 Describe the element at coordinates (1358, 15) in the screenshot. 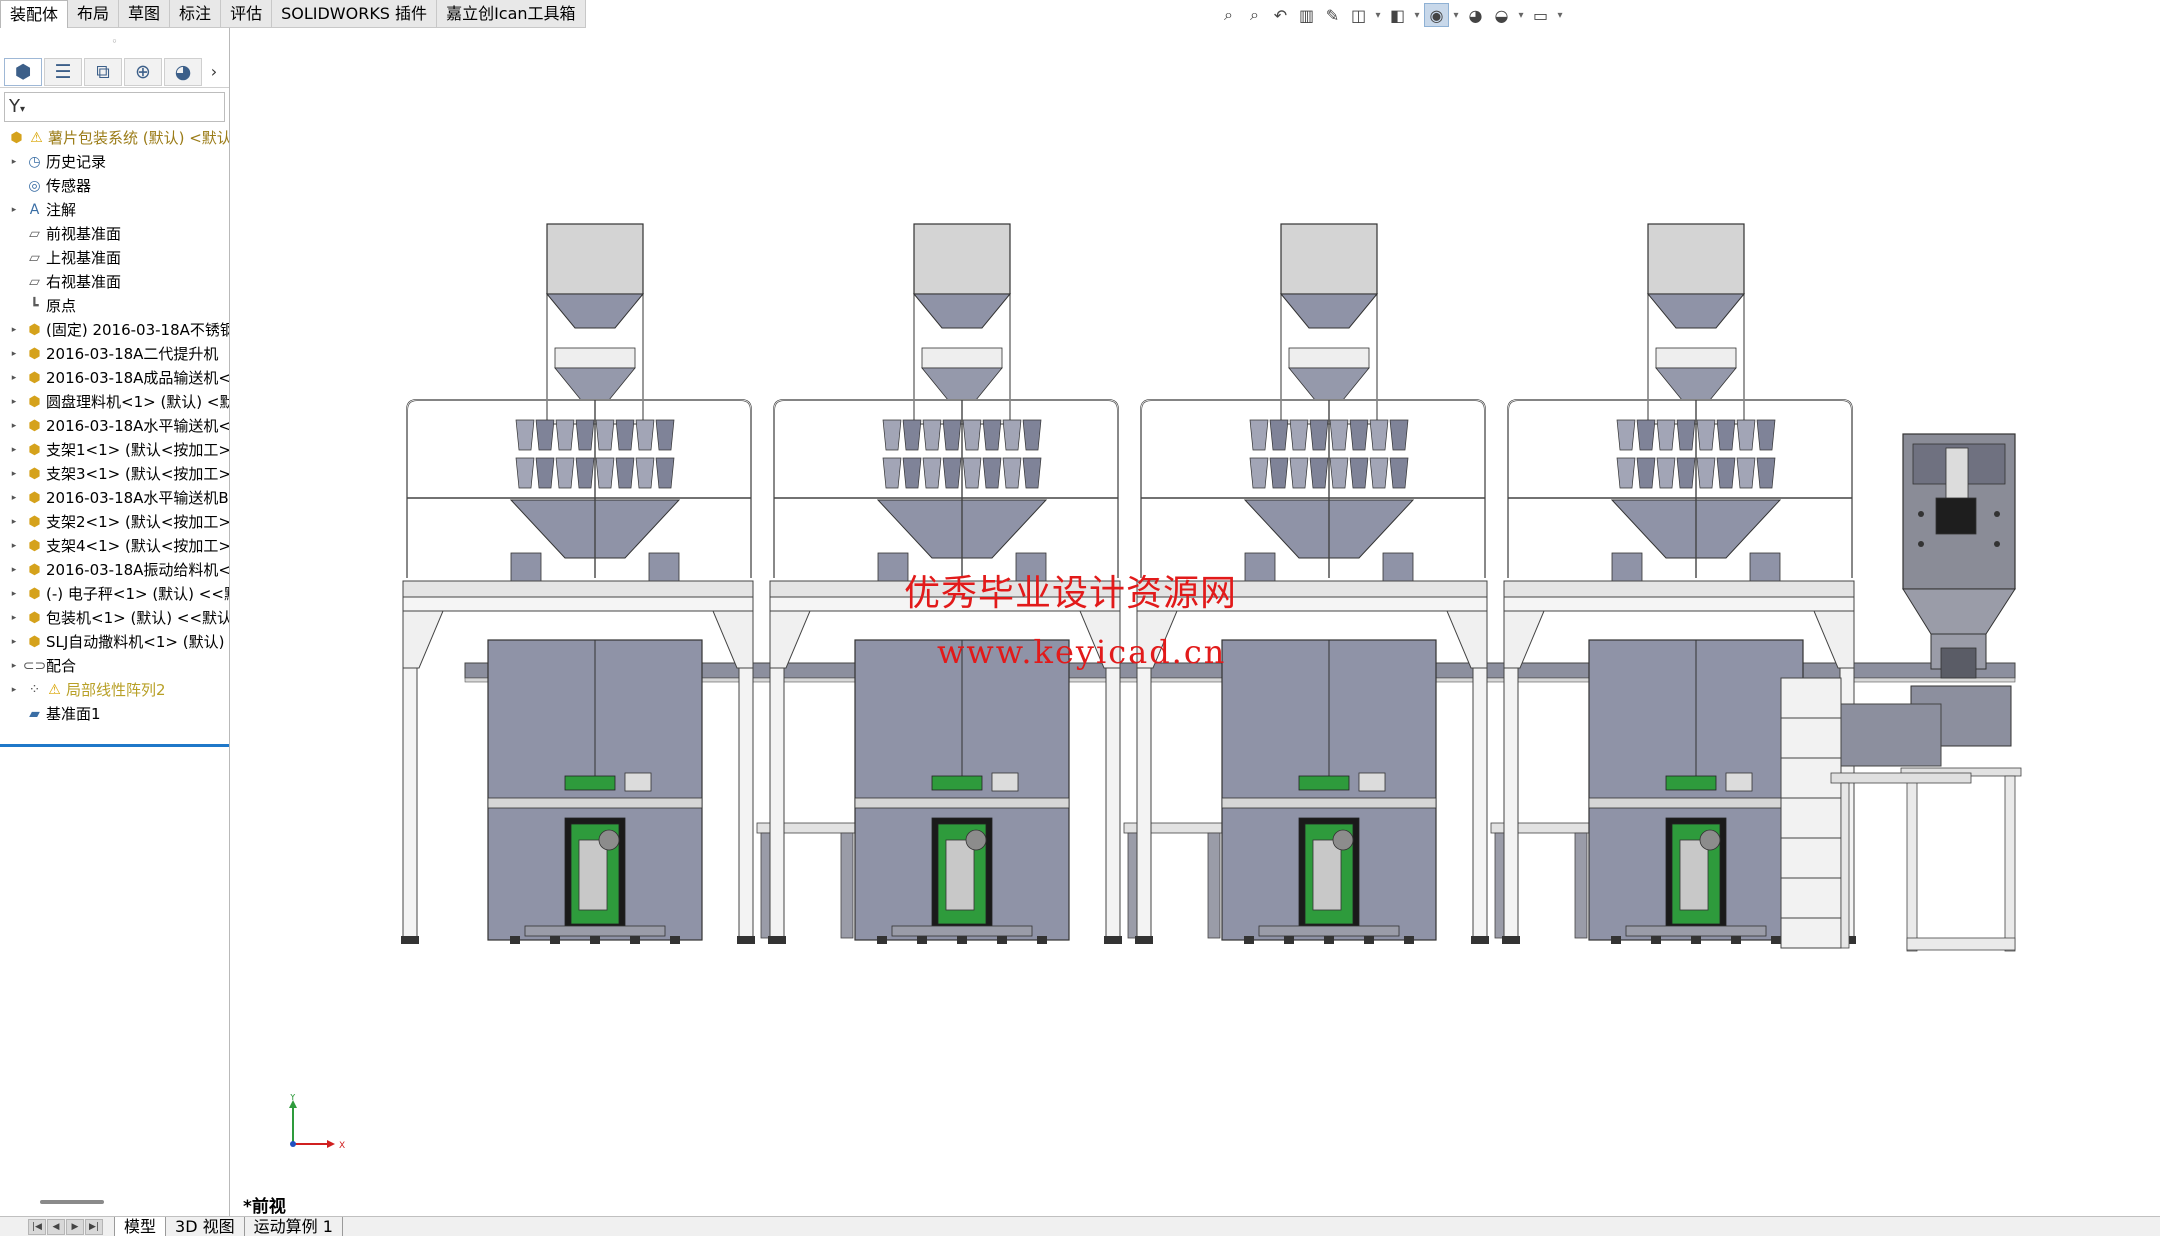

I see `view-orientation-icon: ◫` at that location.